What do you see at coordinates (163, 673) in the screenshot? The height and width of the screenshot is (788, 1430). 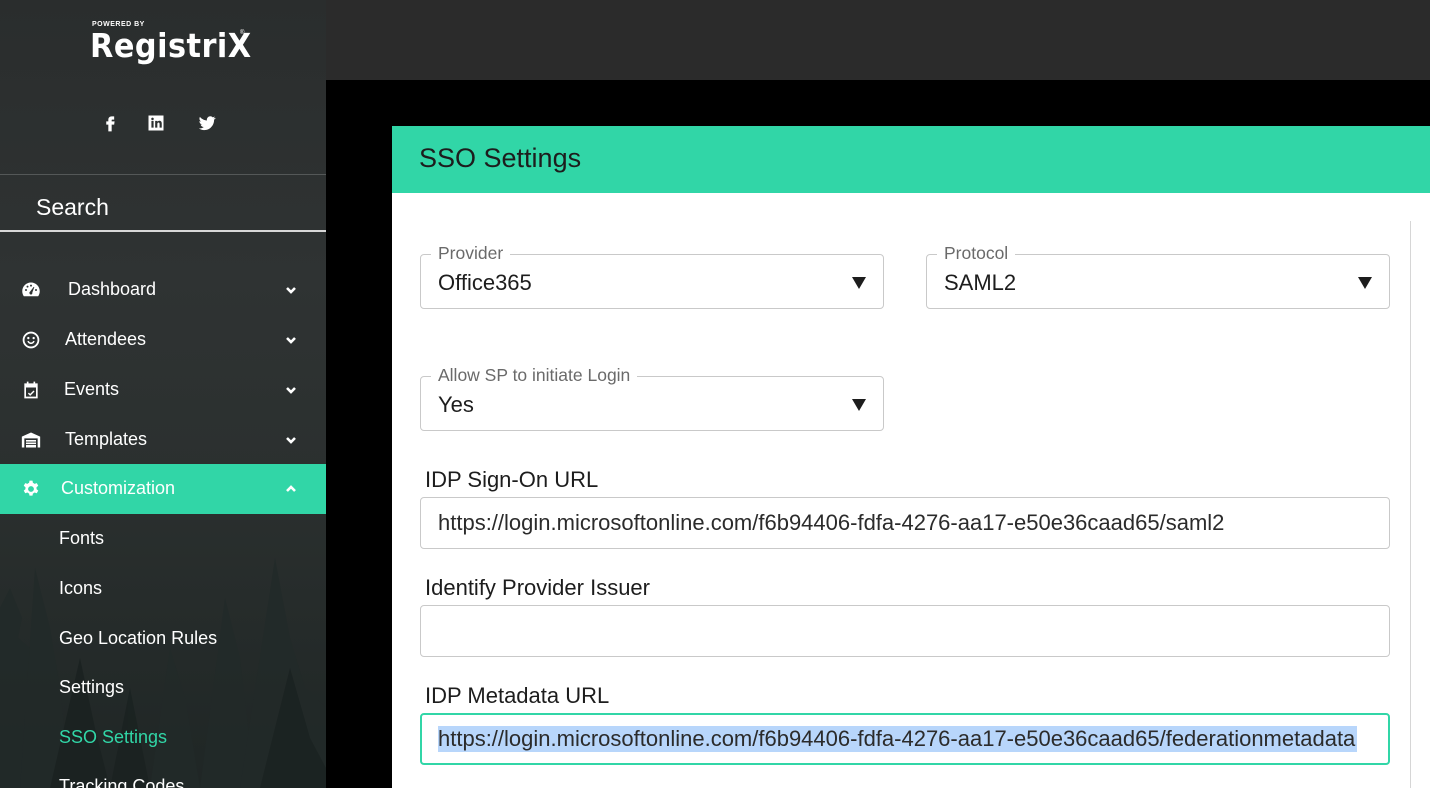 I see `forest-background` at bounding box center [163, 673].